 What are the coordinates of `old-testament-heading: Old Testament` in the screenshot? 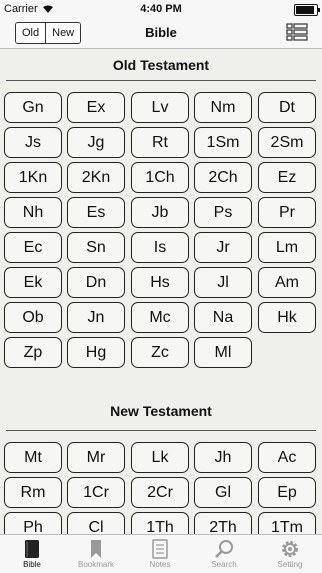 It's located at (161, 65).